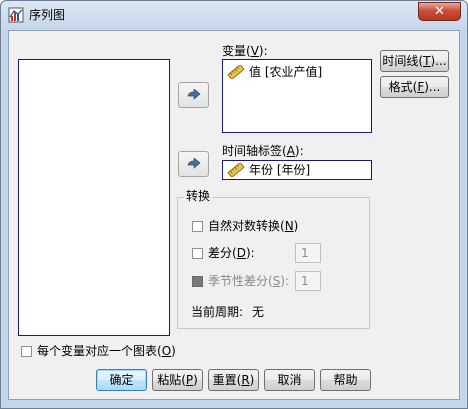  Describe the element at coordinates (177, 380) in the screenshot. I see `paste-button: 粘贴(P)` at that location.